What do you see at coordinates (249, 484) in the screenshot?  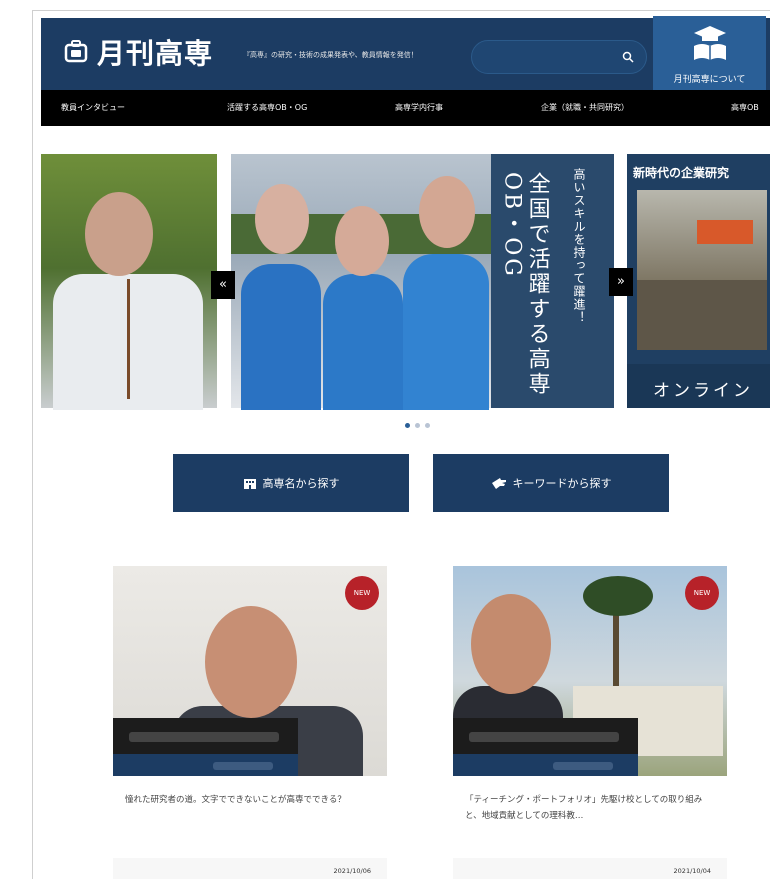 I see `building-icon` at bounding box center [249, 484].